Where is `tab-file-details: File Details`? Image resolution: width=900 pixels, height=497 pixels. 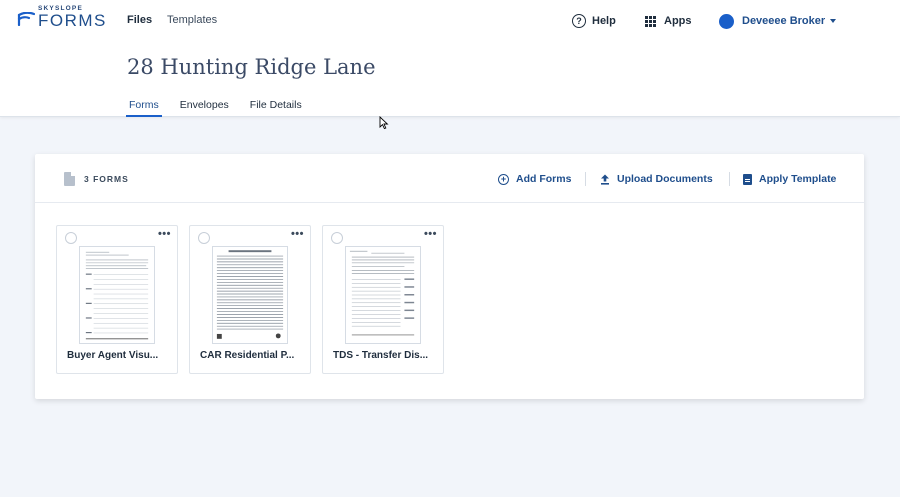
tab-file-details: File Details is located at coordinates (276, 108).